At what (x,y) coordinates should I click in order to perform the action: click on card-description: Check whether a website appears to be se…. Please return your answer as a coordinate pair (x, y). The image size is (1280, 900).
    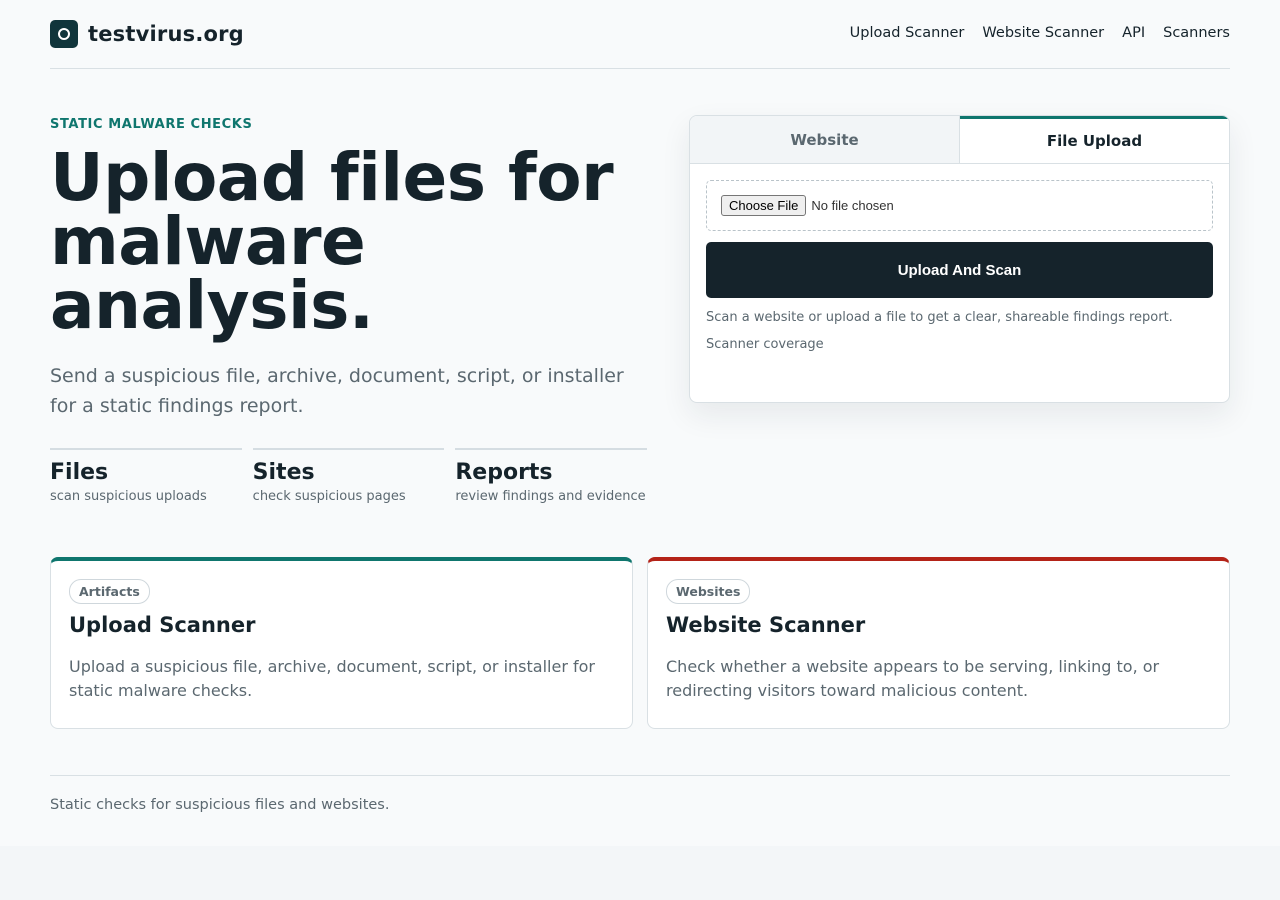
    Looking at the image, I should click on (913, 678).